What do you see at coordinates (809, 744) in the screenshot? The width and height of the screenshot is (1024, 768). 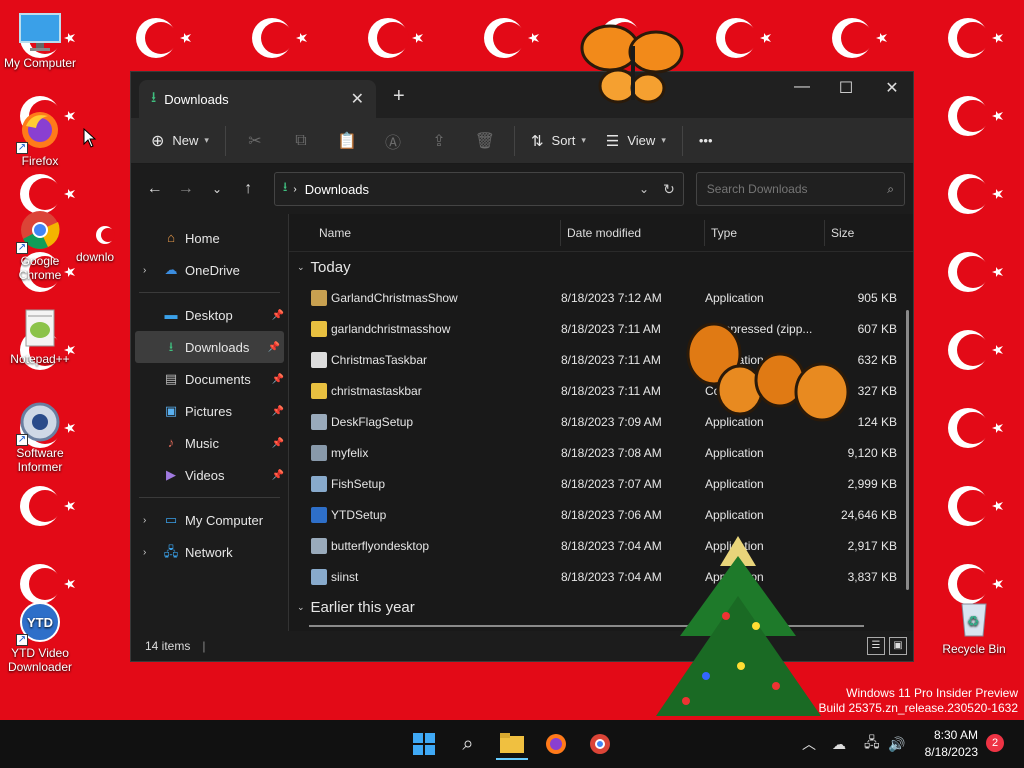 I see `show-hidden-icons-button: ︿` at bounding box center [809, 744].